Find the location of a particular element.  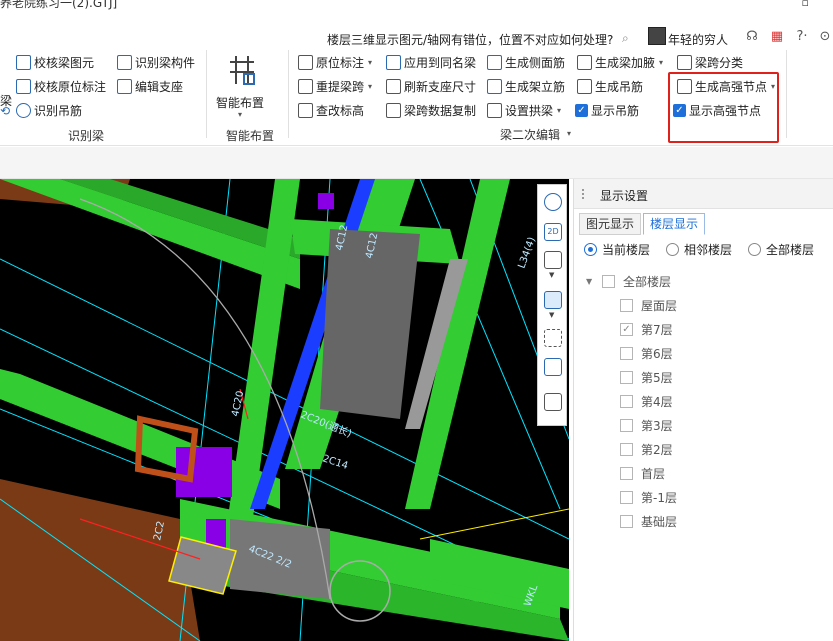

gen-erection-bar-button: 生成架立筋 is located at coordinates (526, 86).